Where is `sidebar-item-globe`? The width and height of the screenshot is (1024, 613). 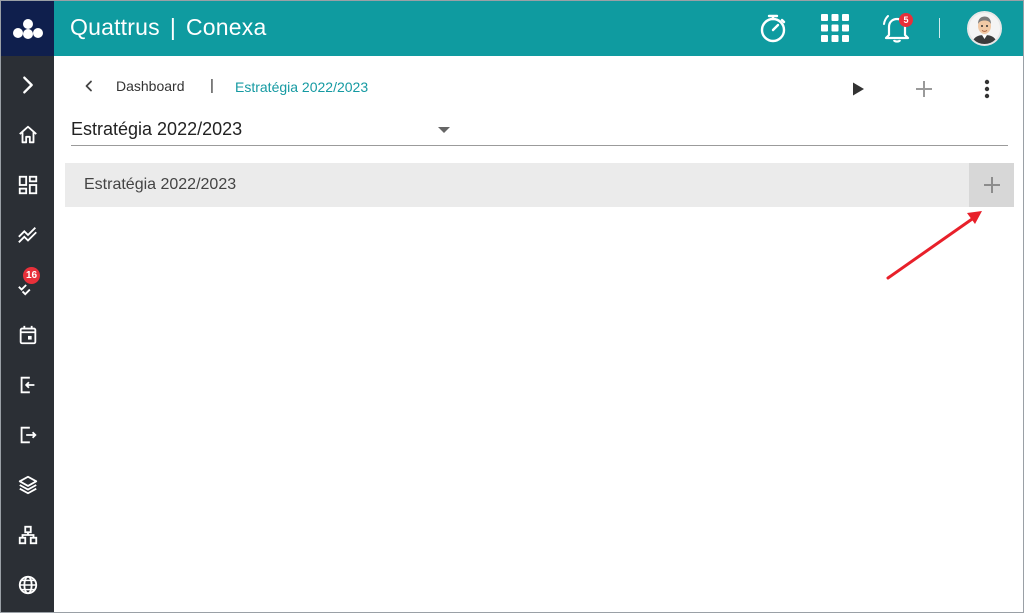 sidebar-item-globe is located at coordinates (27, 585).